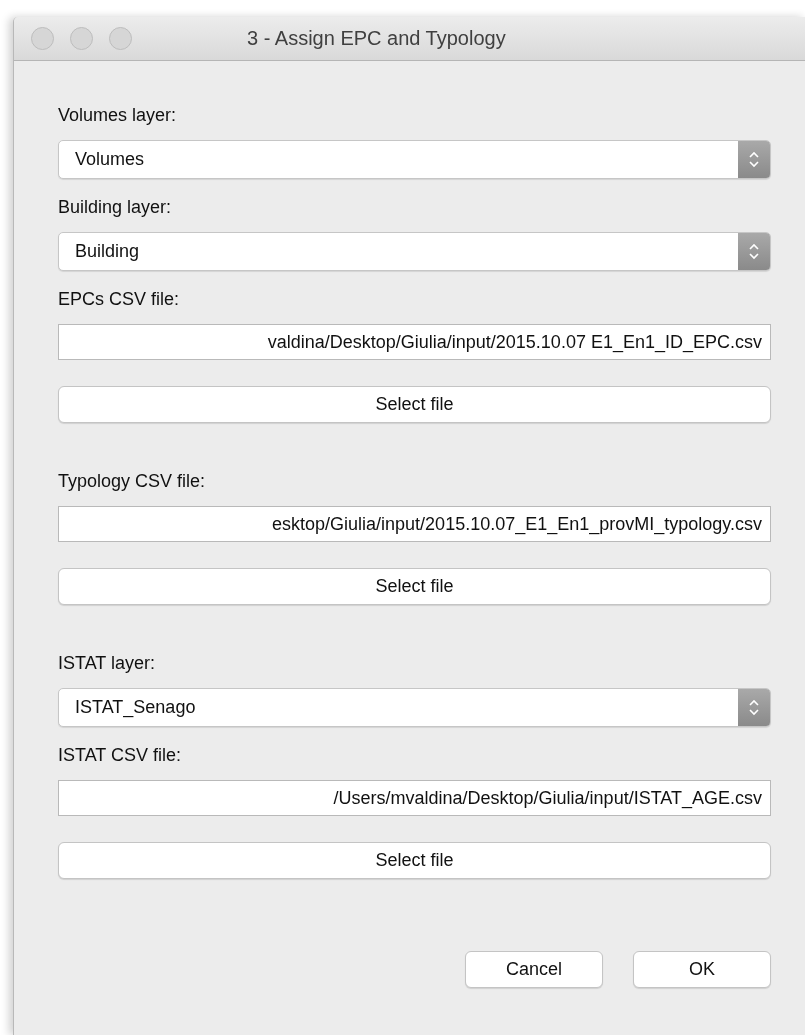 This screenshot has width=805, height=1035. Describe the element at coordinates (414, 159) in the screenshot. I see `dropdown: Volumes` at that location.